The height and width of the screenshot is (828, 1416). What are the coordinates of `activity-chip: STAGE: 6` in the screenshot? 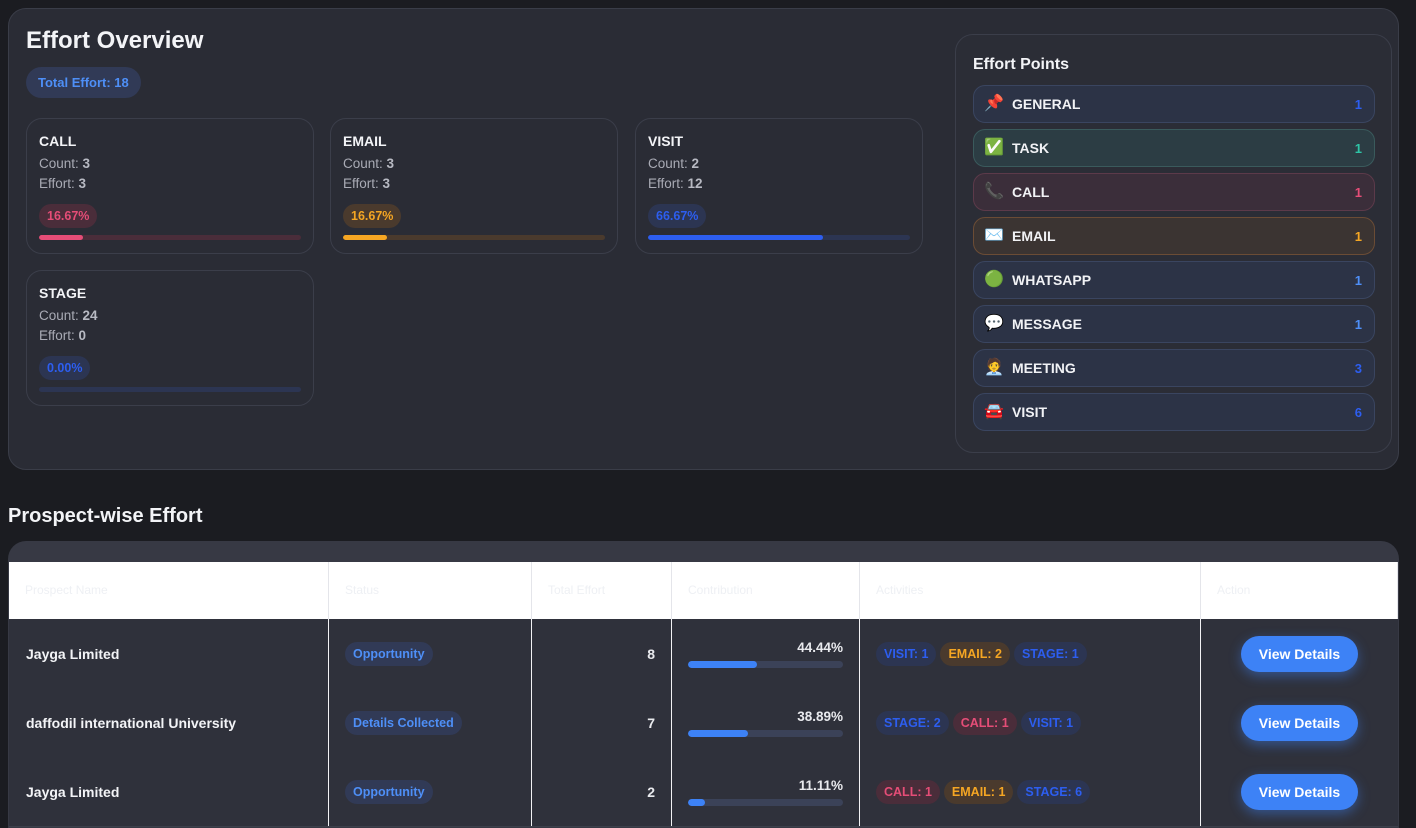 It's located at (1054, 792).